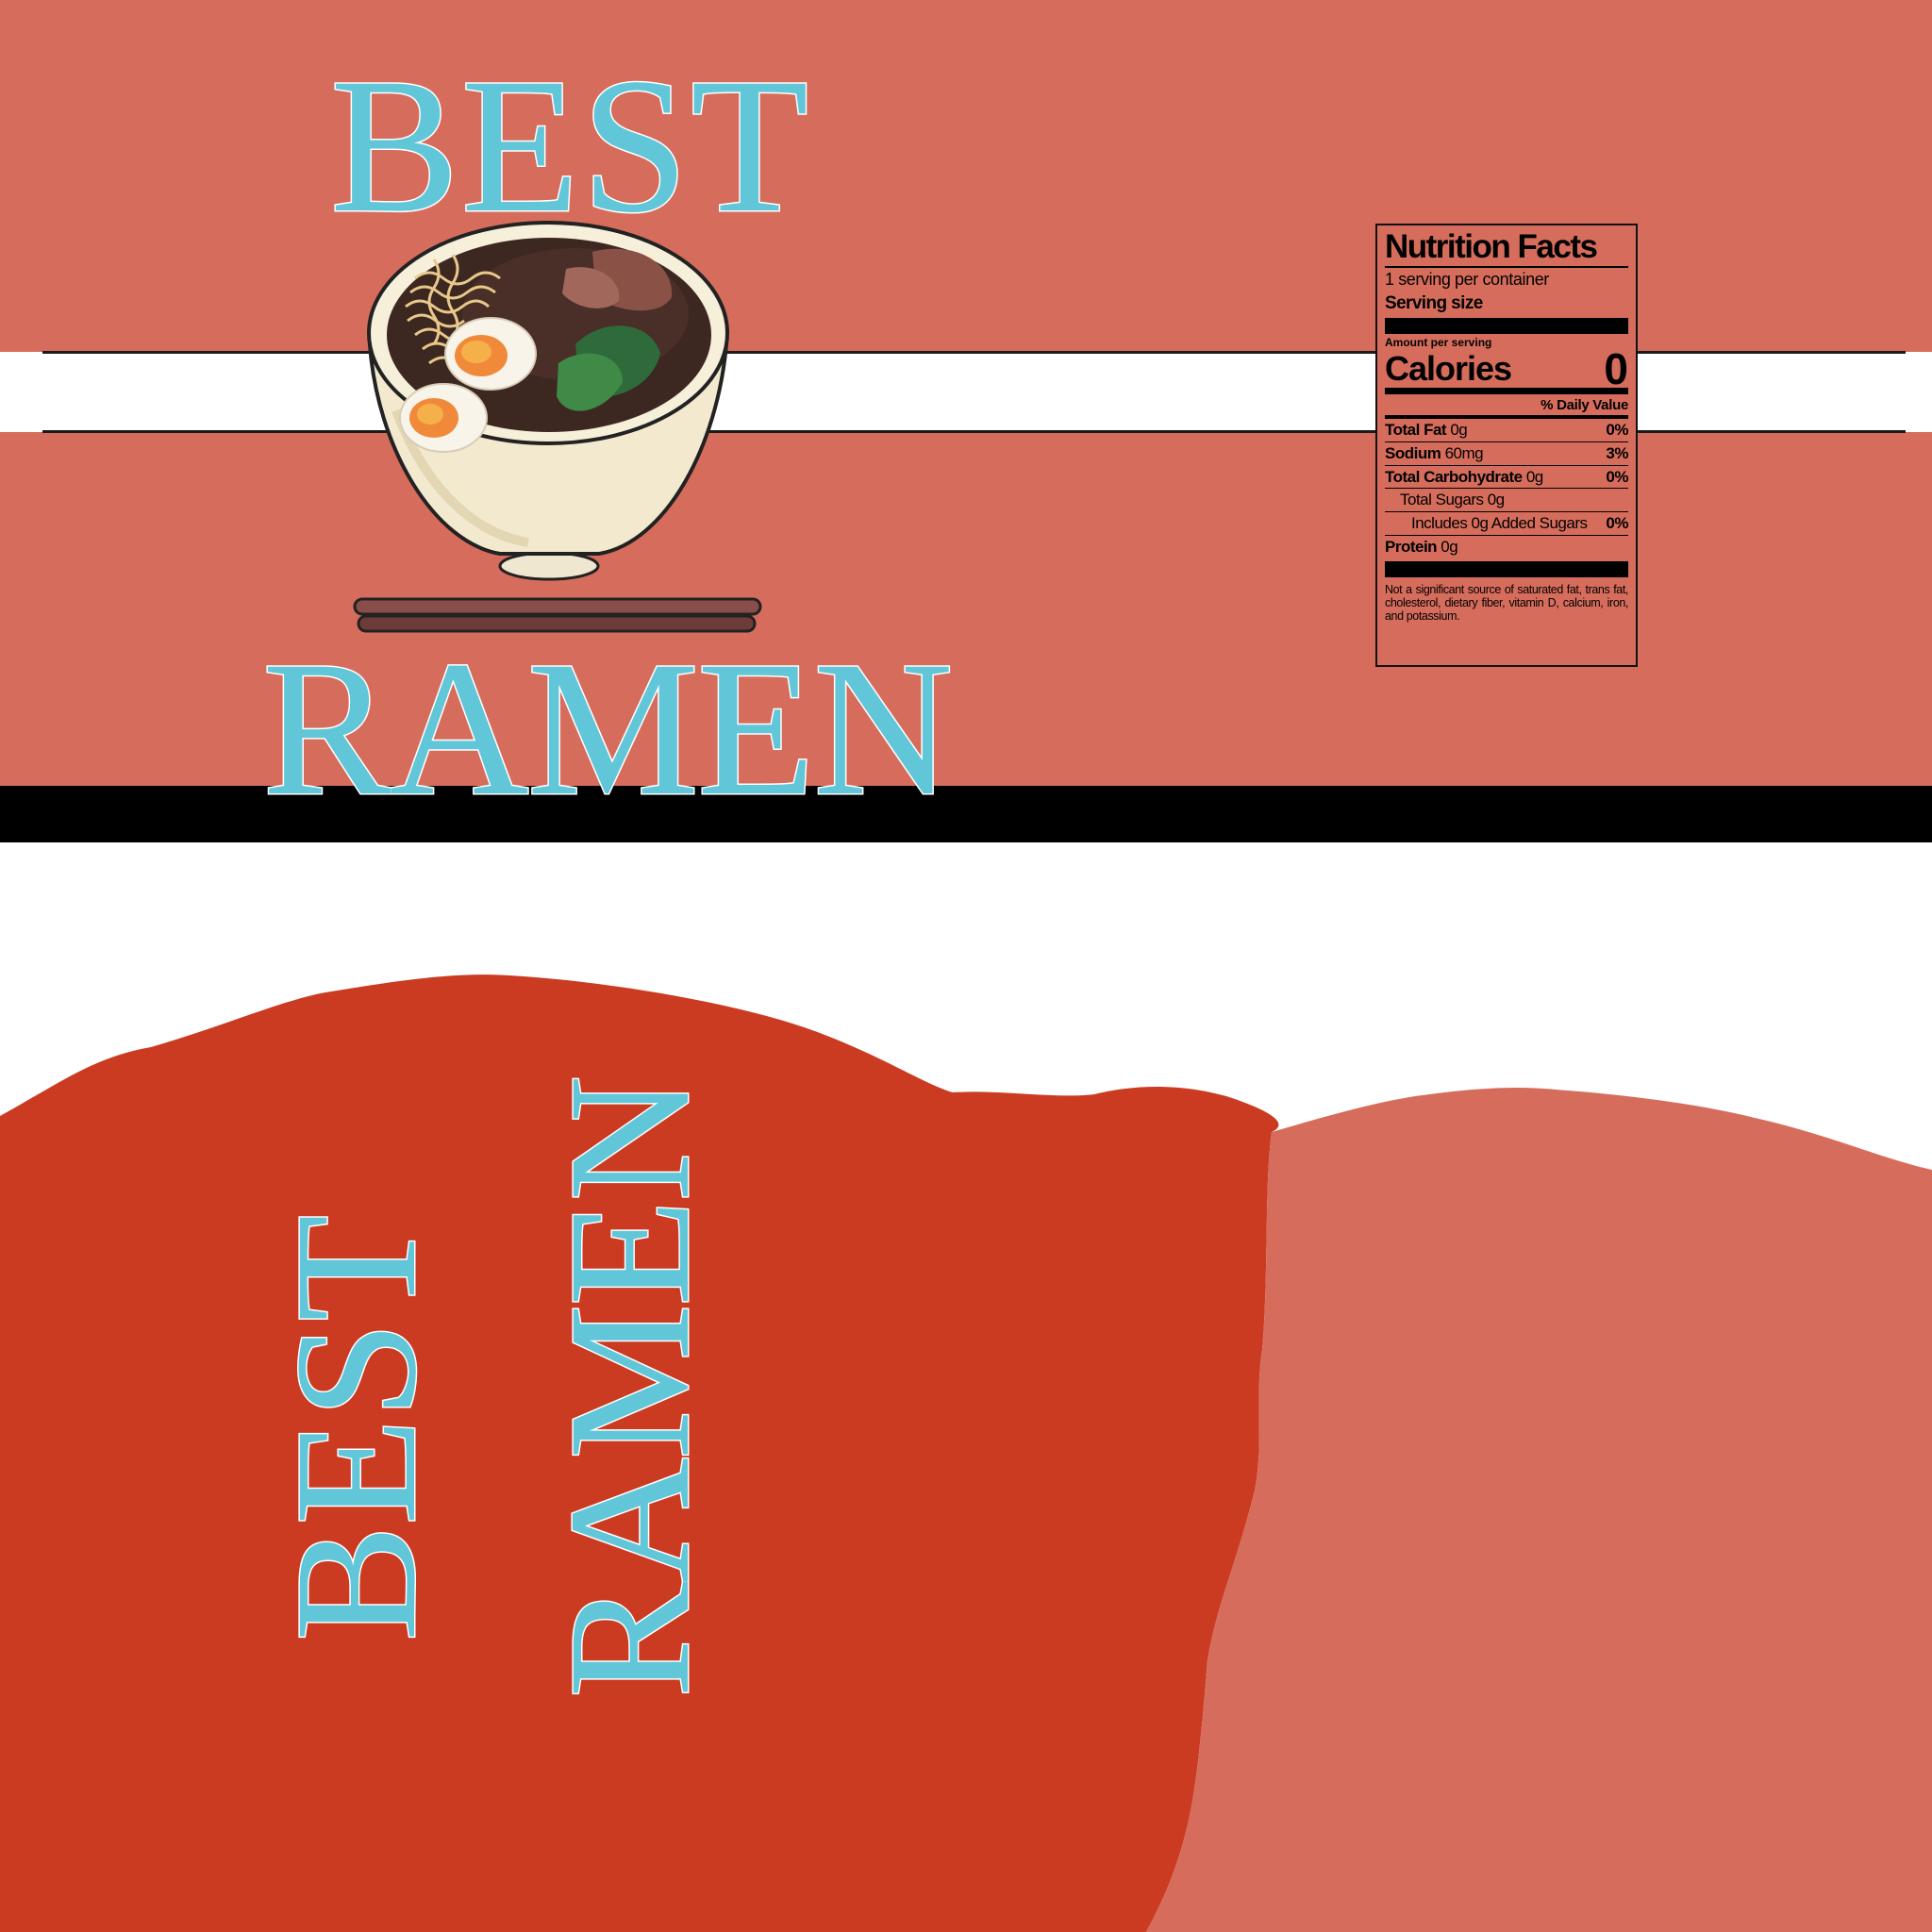  I want to click on nutrient-row-total-sugars: Total Sugars 0g, so click(1506, 501).